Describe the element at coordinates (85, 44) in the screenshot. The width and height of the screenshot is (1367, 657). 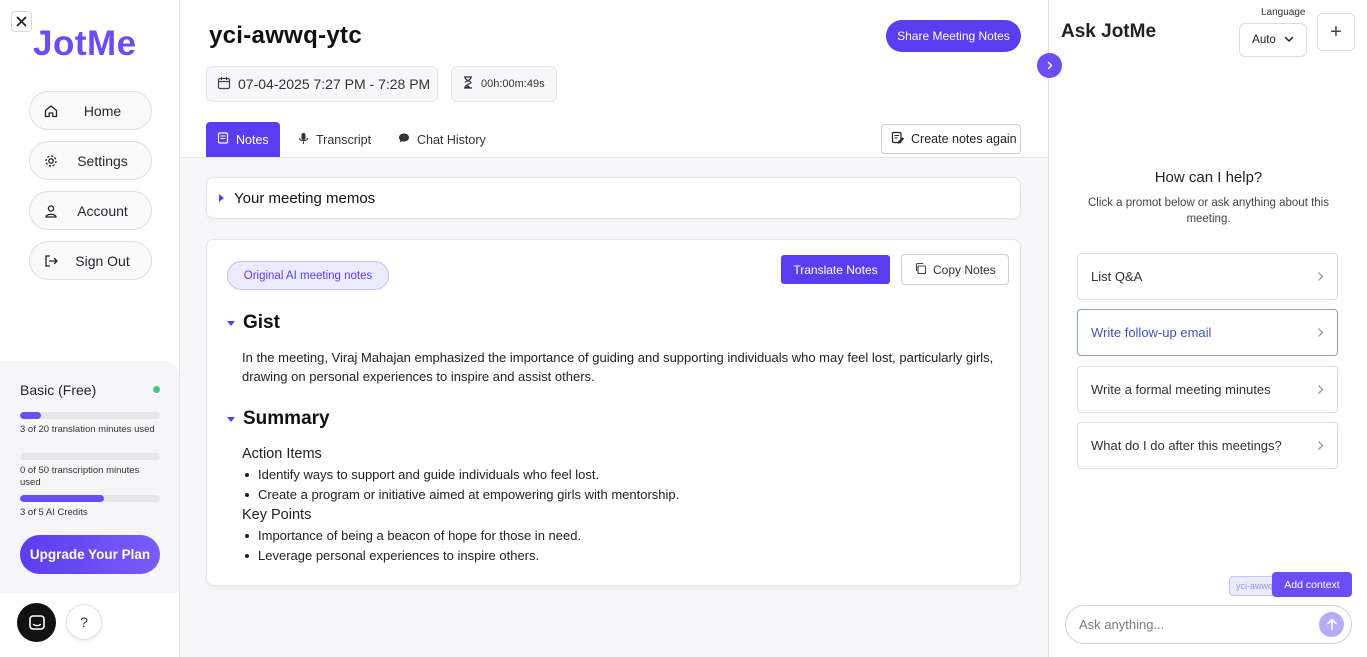
I see `app-logo: JotMe` at that location.